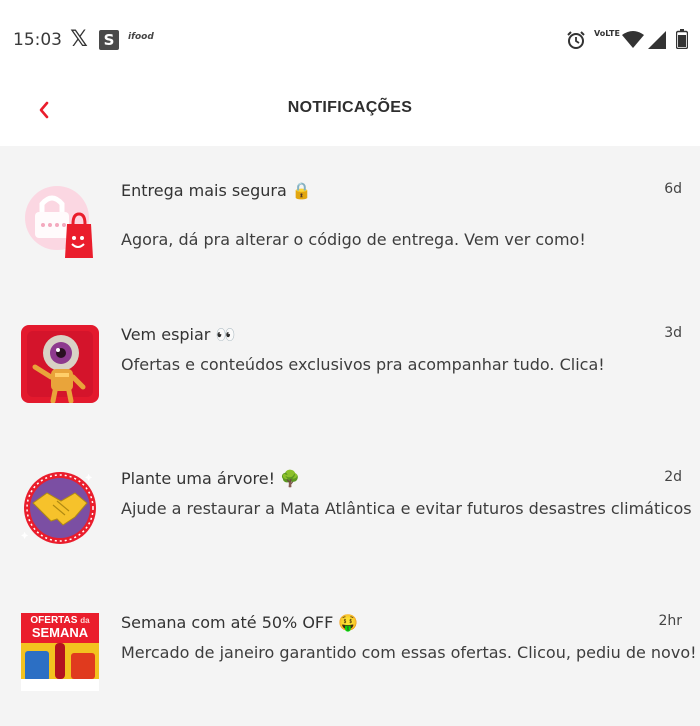  I want to click on notification-time: 3d, so click(673, 333).